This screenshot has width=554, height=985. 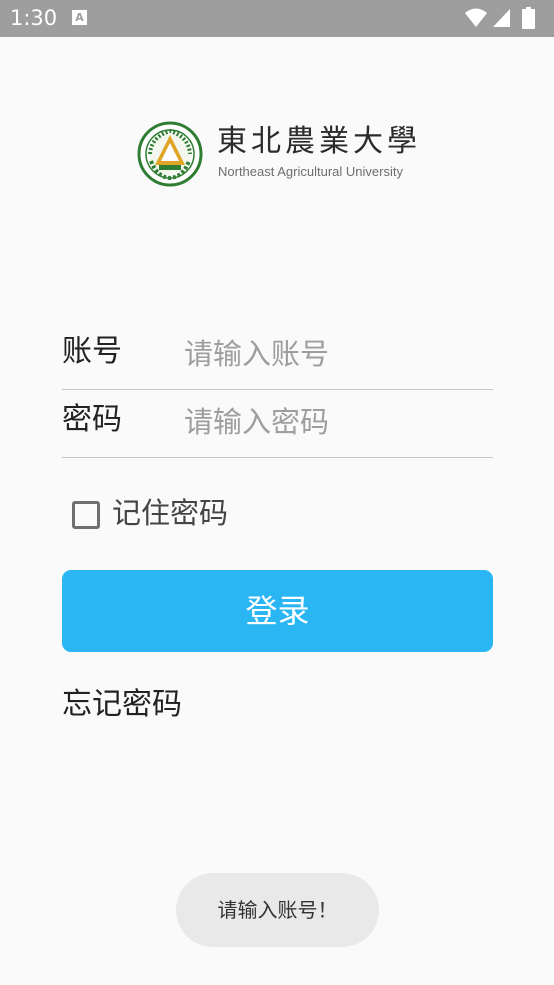 I want to click on toast-message: 请输入账号！, so click(x=277, y=910).